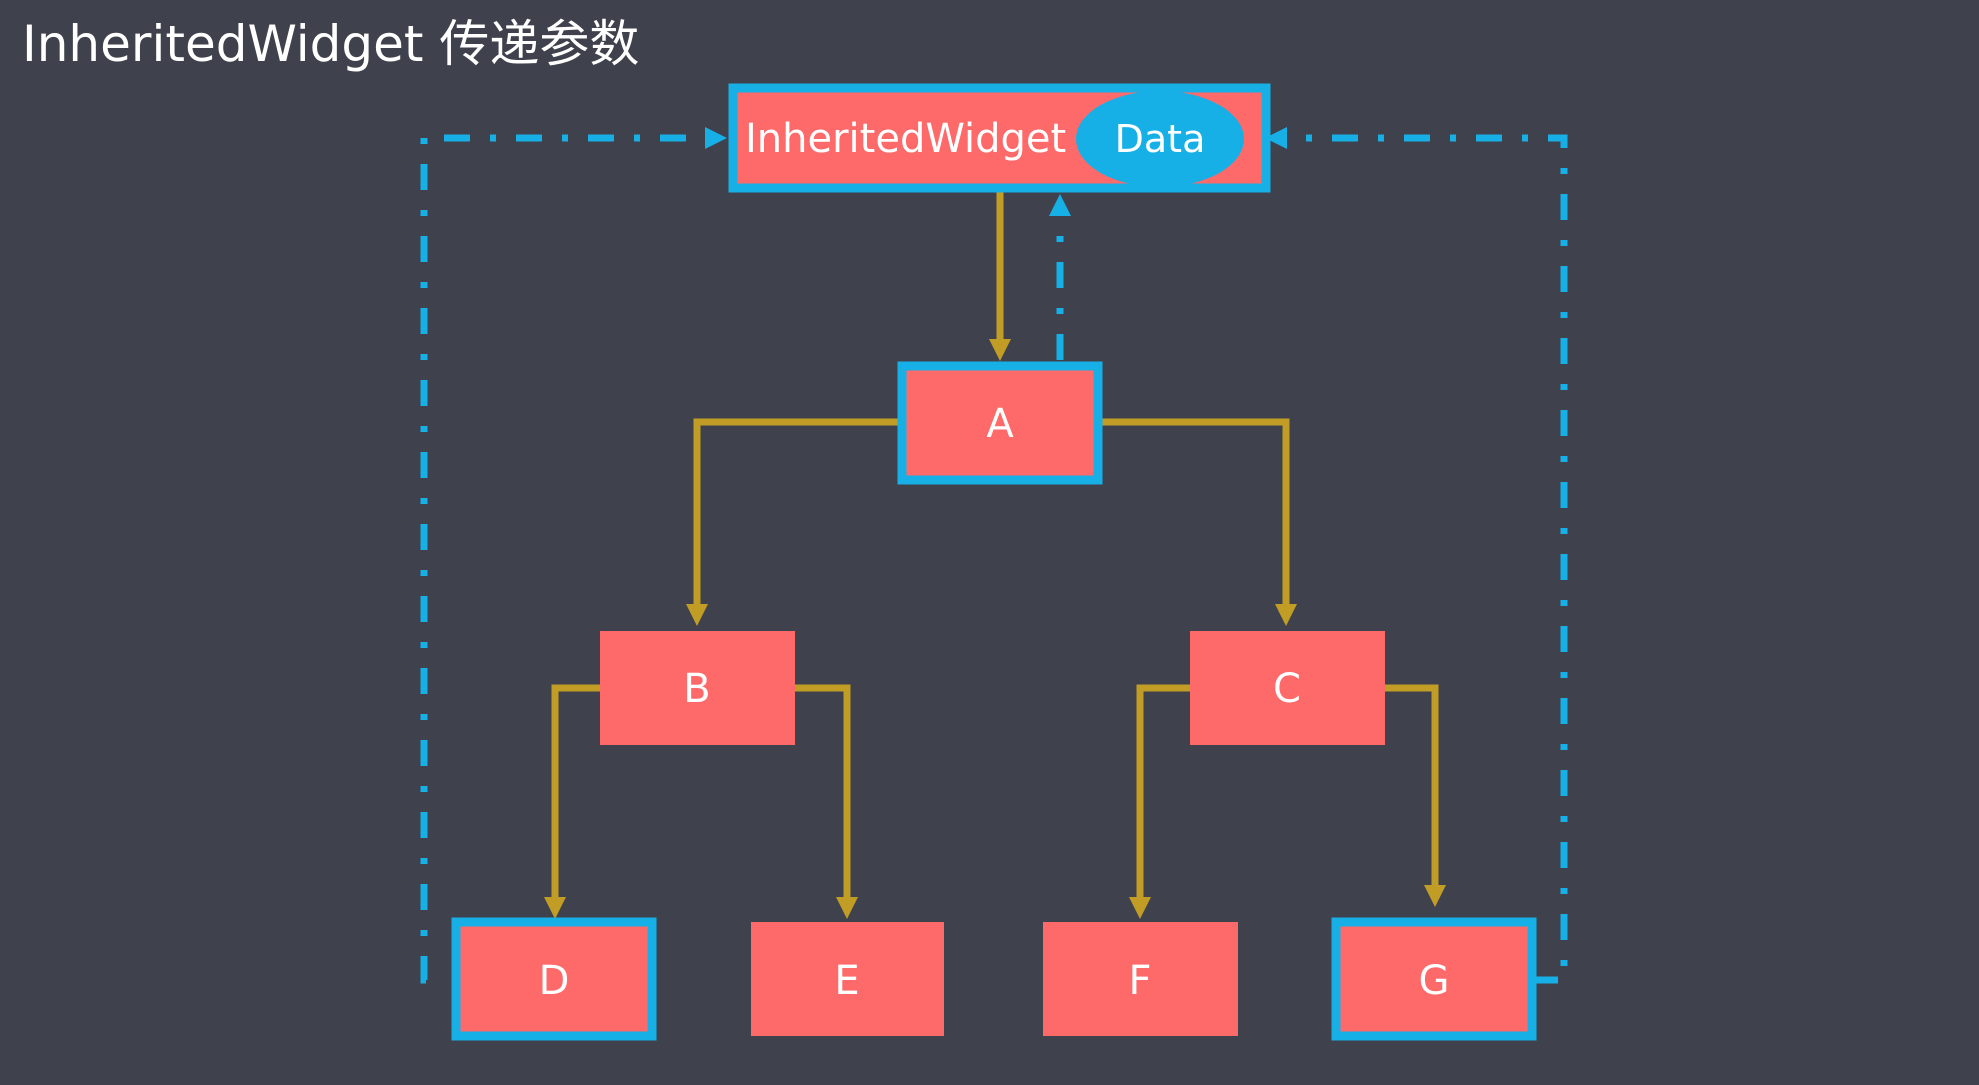 The height and width of the screenshot is (1085, 1979). I want to click on node-e-label: E, so click(846, 981).